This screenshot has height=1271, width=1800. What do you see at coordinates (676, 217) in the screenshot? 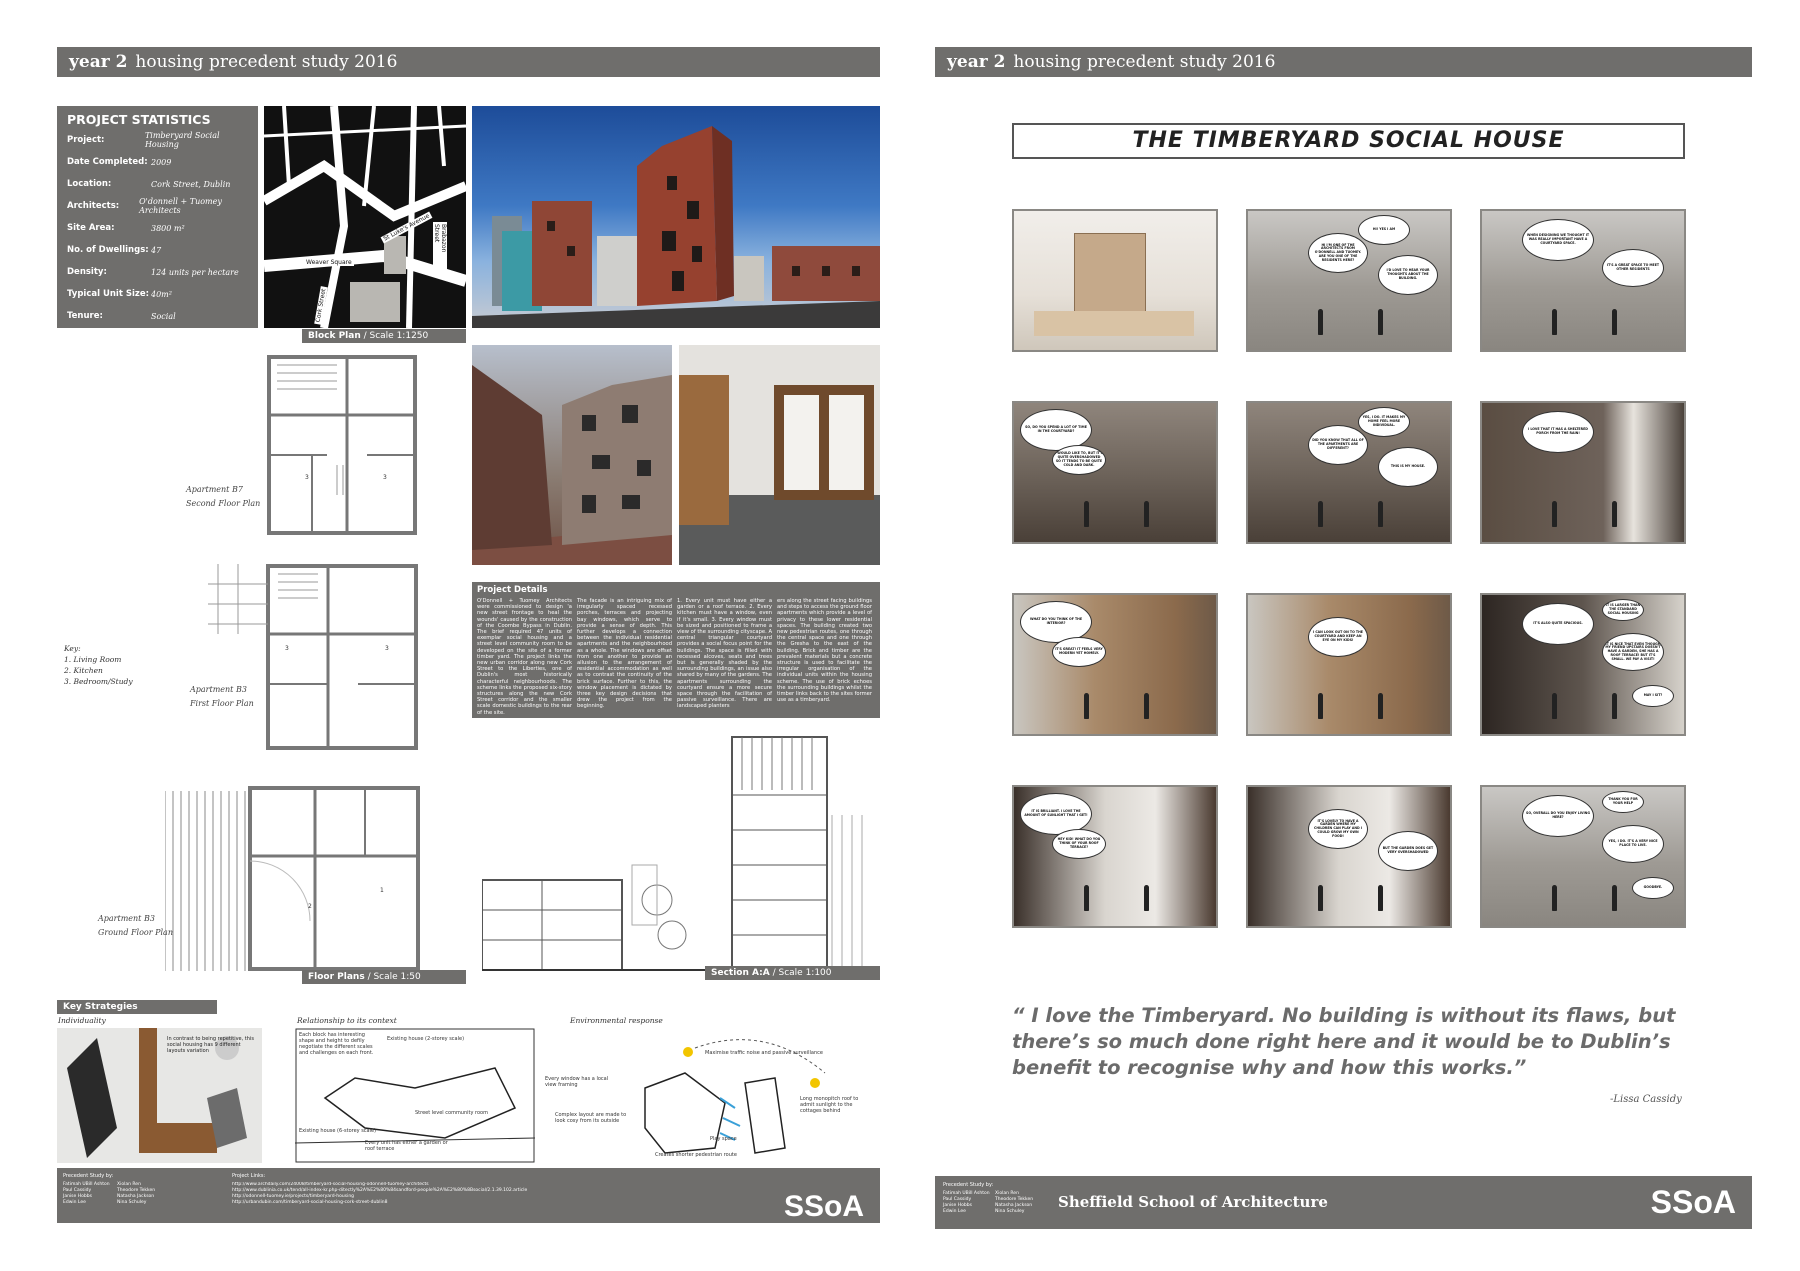
I see `exterior-photo-main` at bounding box center [676, 217].